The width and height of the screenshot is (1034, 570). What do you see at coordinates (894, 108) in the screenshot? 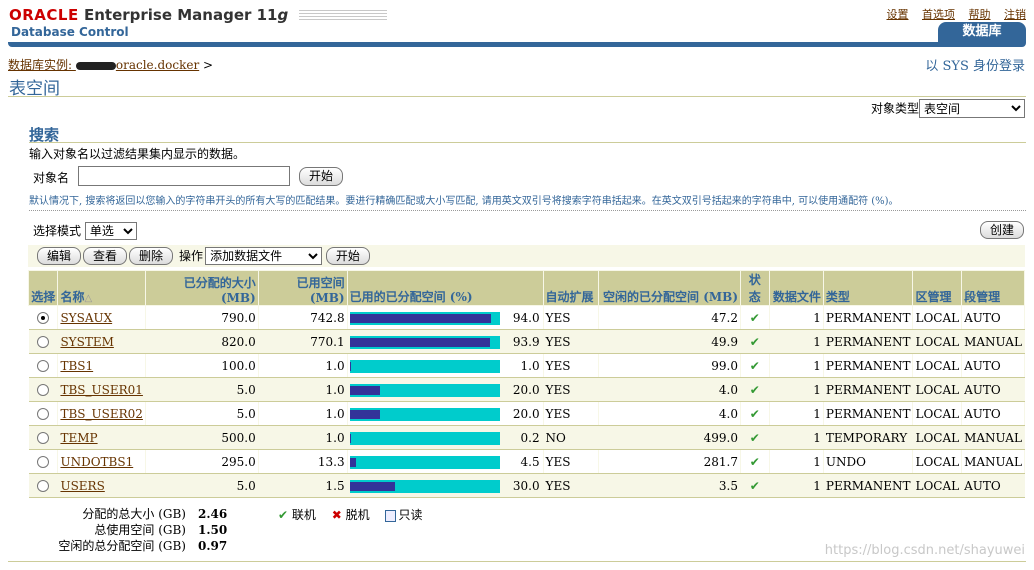
I see `object-type-label: 对象类型` at bounding box center [894, 108].